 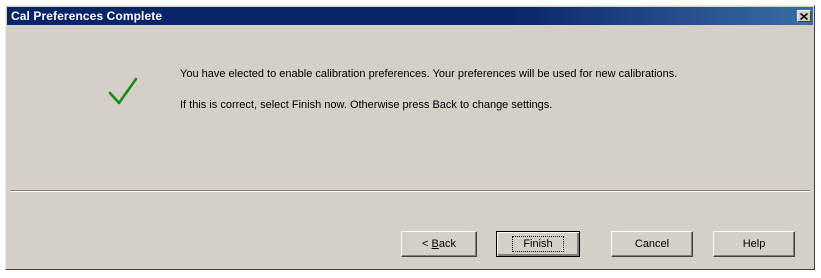 I want to click on help-button: Help, so click(x=754, y=244).